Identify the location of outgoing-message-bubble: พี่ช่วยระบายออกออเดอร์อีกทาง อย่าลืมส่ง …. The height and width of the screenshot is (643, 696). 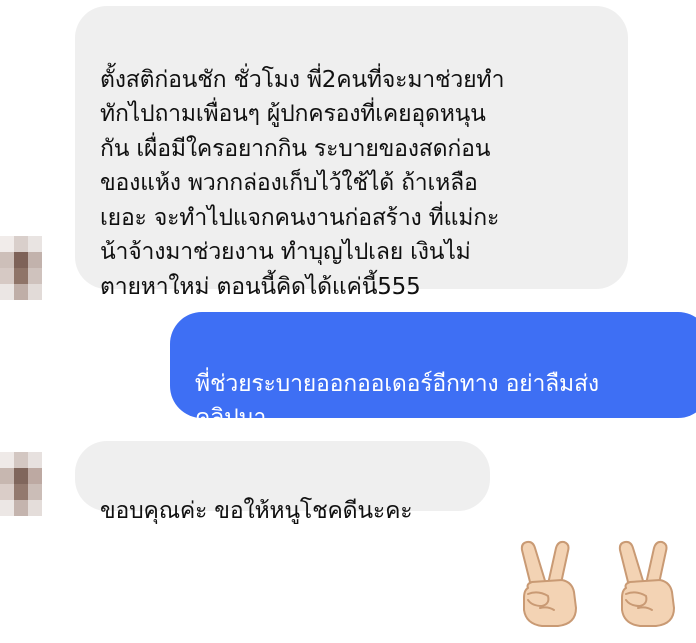
(433, 371).